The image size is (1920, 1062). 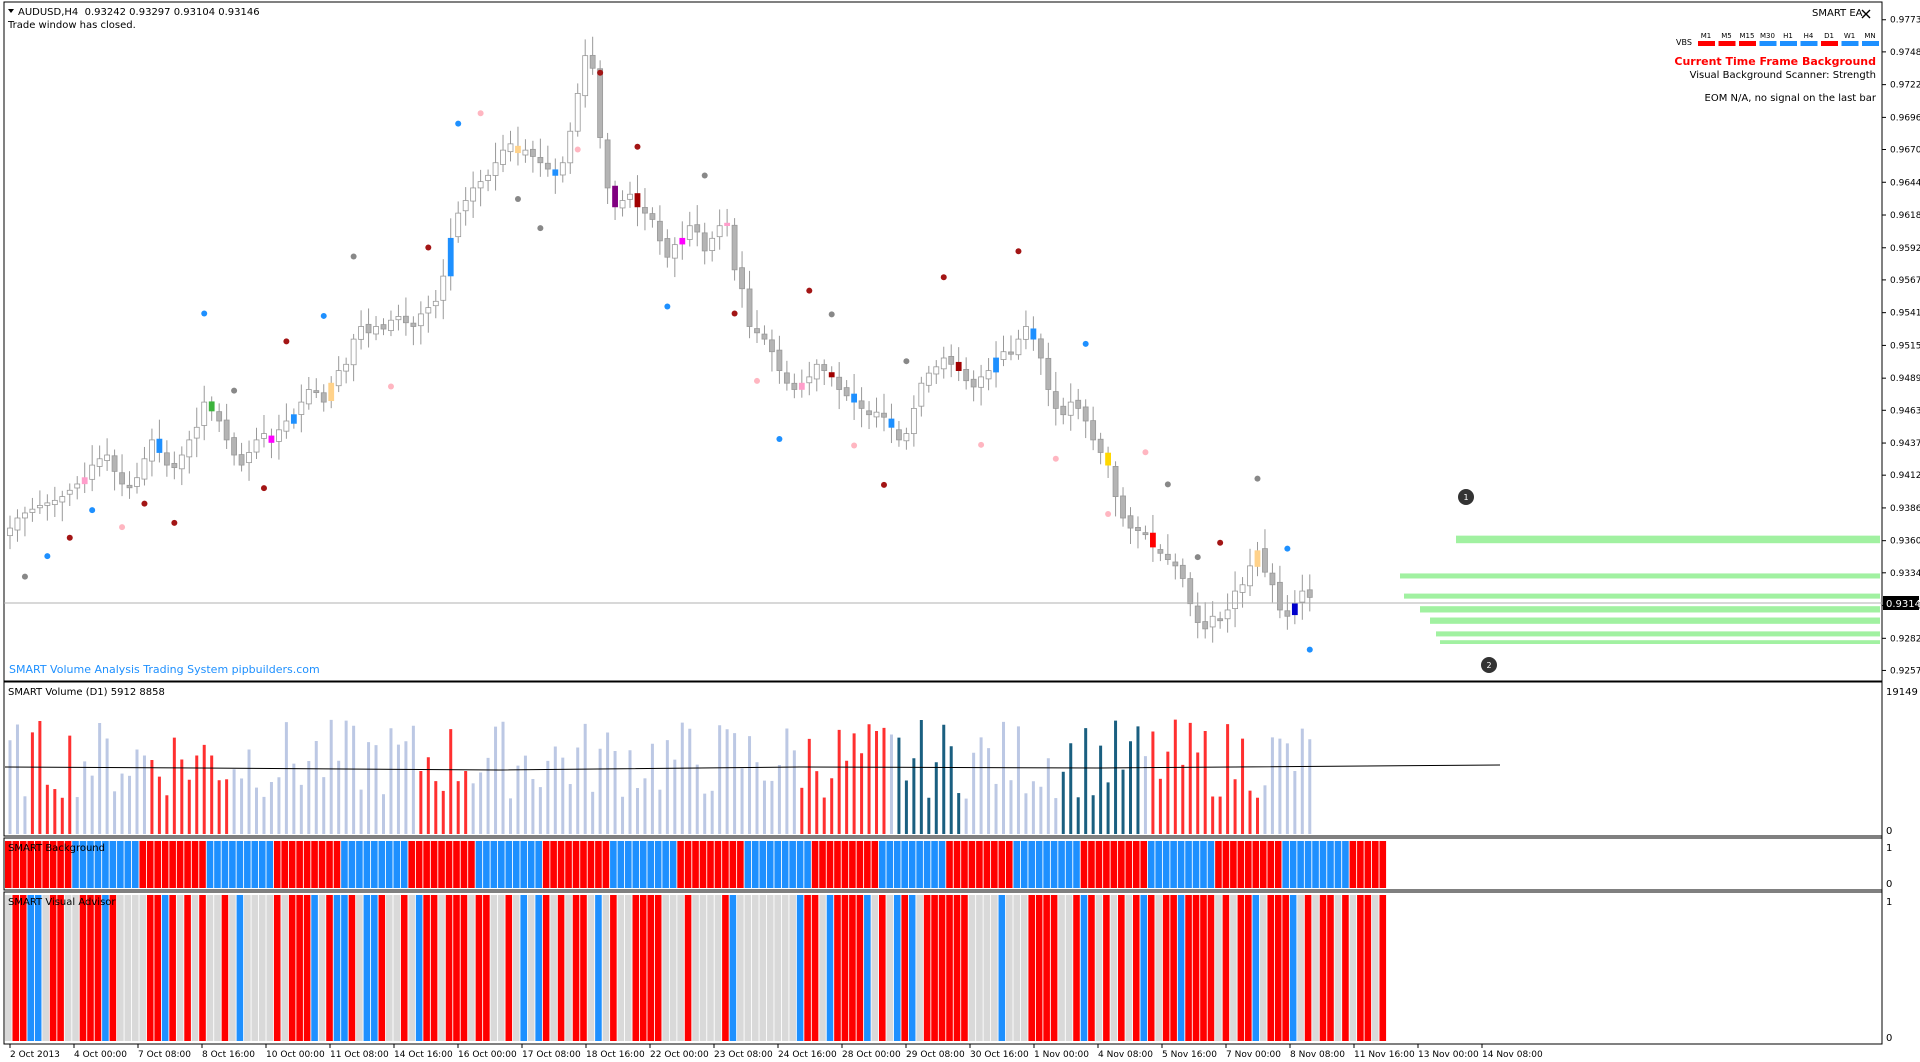 I want to click on advisor-max-label: 1, so click(x=1889, y=902).